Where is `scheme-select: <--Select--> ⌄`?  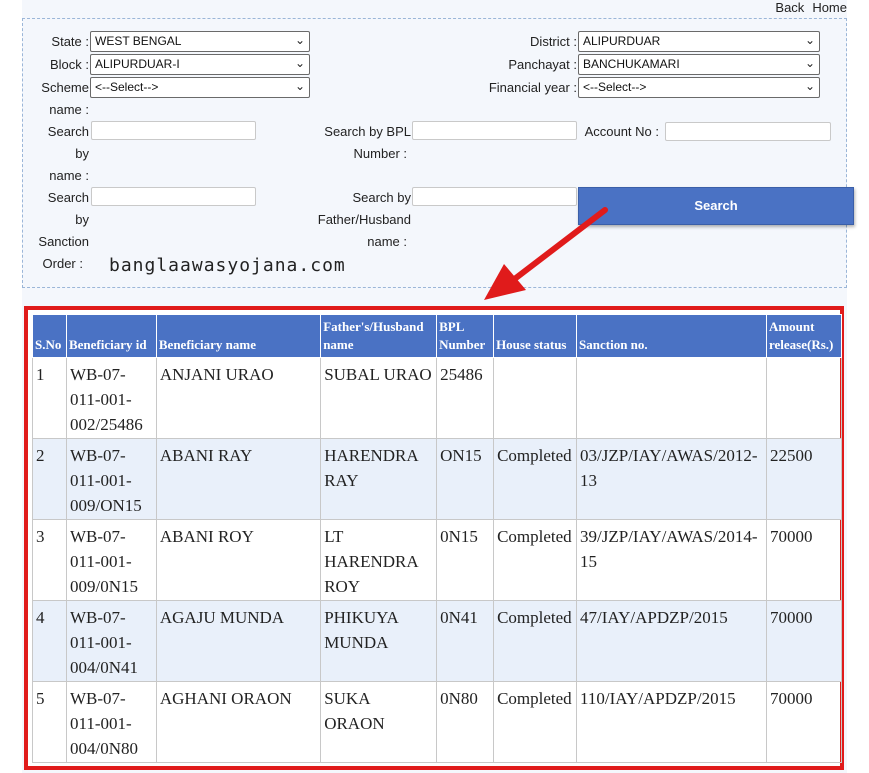
scheme-select: <--Select--> ⌄ is located at coordinates (200, 87).